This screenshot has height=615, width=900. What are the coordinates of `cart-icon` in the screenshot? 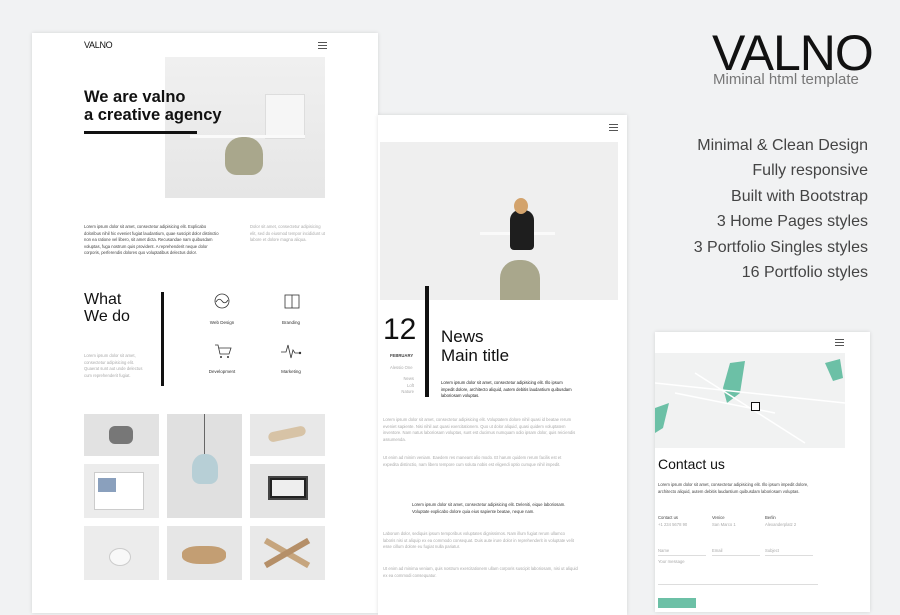 It's located at (223, 351).